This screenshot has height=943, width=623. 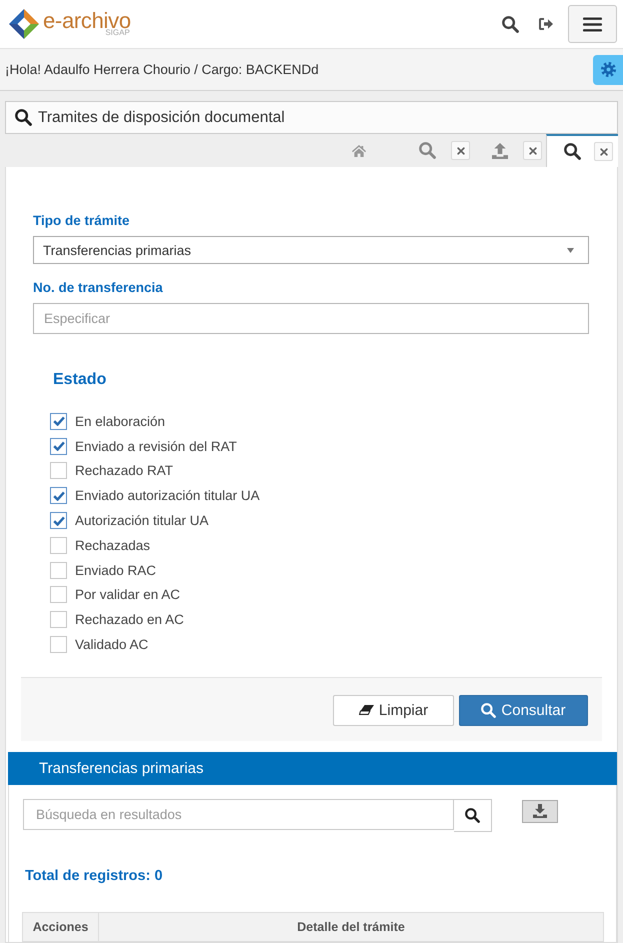 What do you see at coordinates (120, 421) in the screenshot?
I see `checkbox-label: En elaboración` at bounding box center [120, 421].